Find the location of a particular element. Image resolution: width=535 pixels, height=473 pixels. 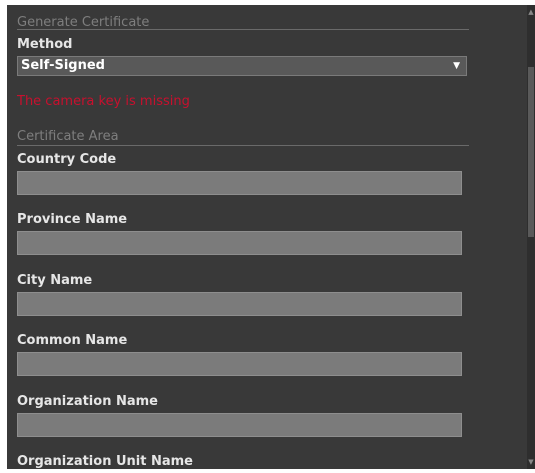

method-selected-value: Self-Signed is located at coordinates (63, 65).